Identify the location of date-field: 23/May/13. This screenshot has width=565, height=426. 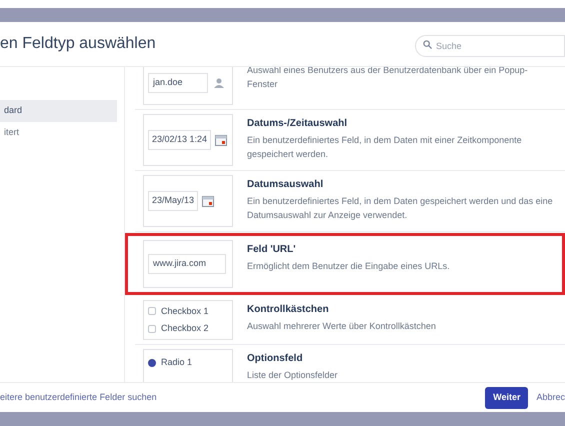
(173, 201).